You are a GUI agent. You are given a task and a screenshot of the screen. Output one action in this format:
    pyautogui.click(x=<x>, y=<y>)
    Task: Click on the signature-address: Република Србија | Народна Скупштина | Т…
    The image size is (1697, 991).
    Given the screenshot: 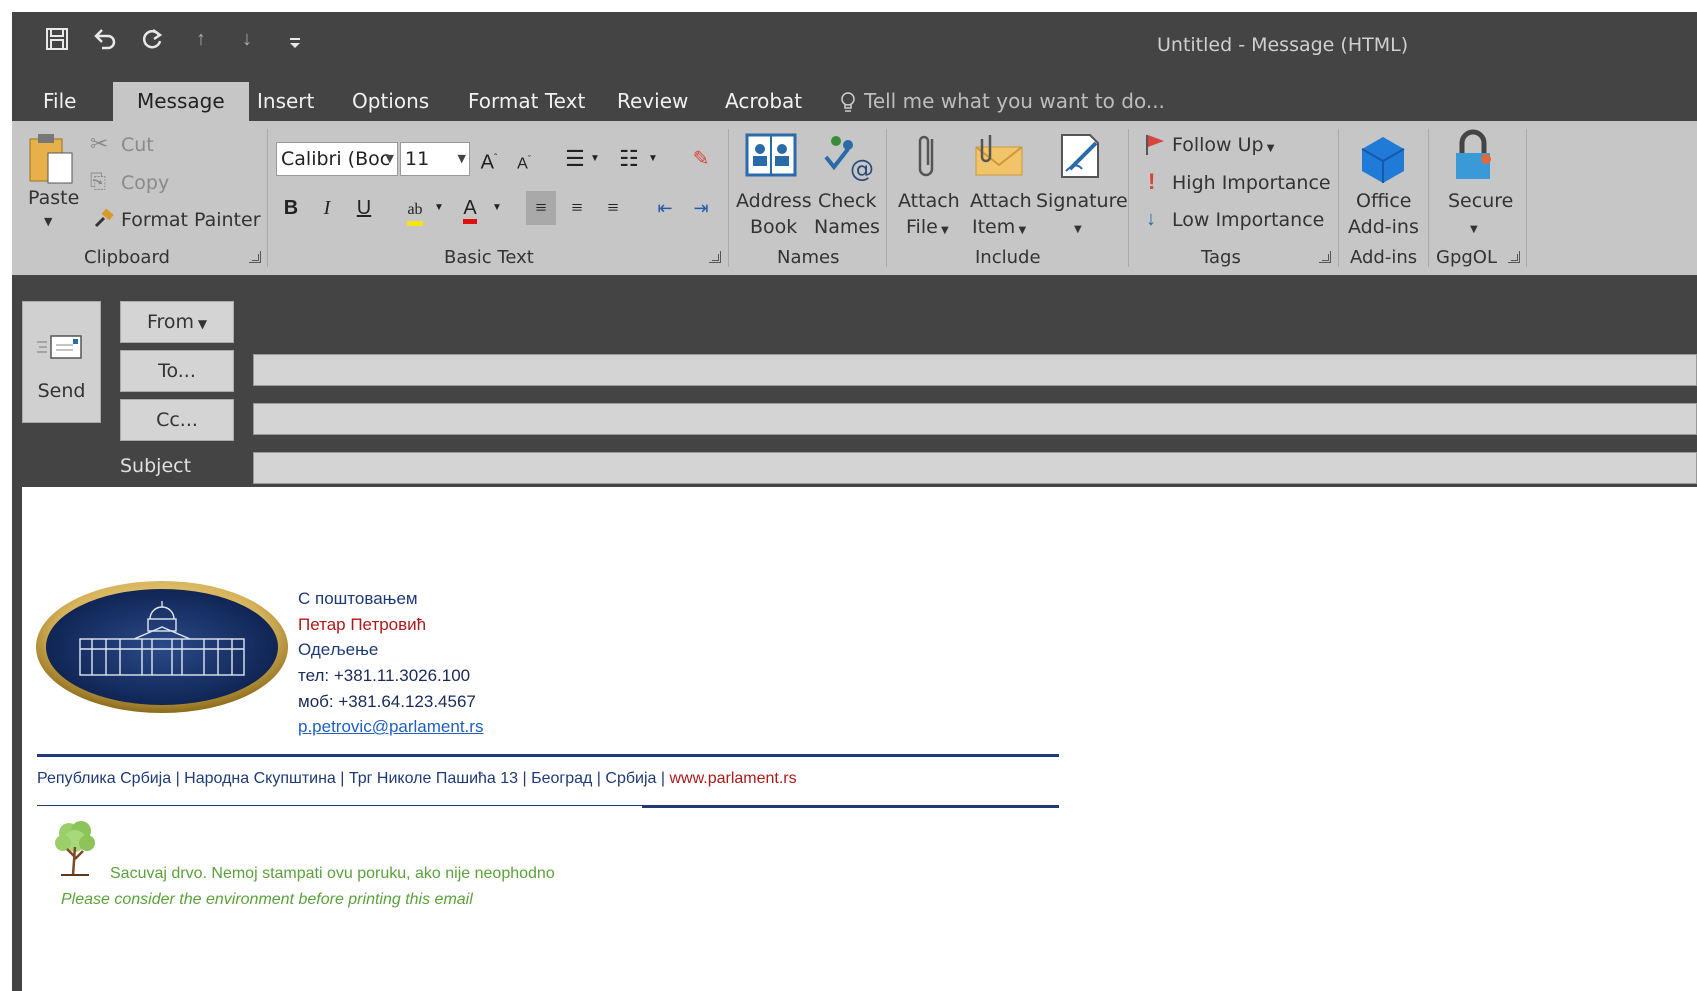 What is the action you would take?
    pyautogui.click(x=351, y=778)
    